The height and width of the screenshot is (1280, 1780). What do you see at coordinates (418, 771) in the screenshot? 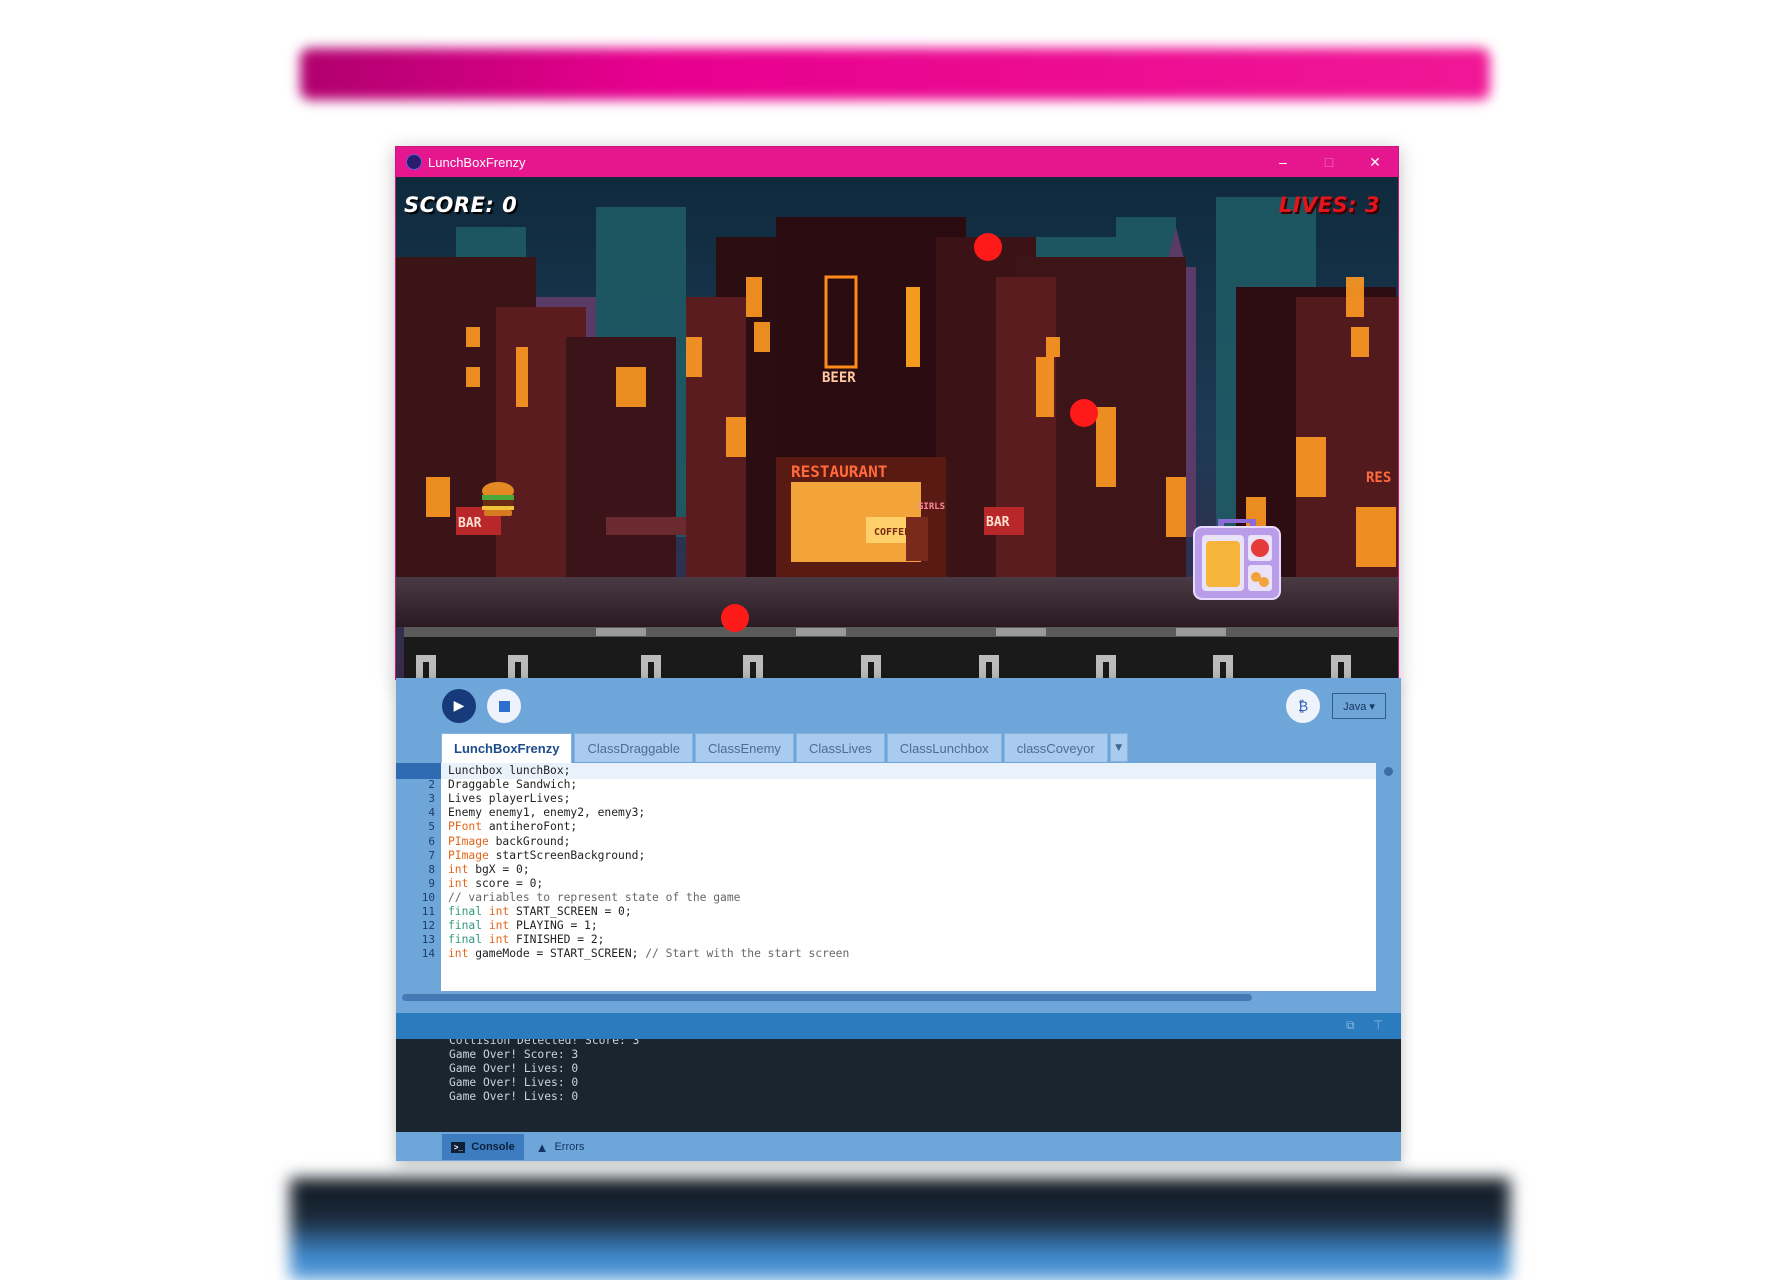
I see `active-line-gutter` at bounding box center [418, 771].